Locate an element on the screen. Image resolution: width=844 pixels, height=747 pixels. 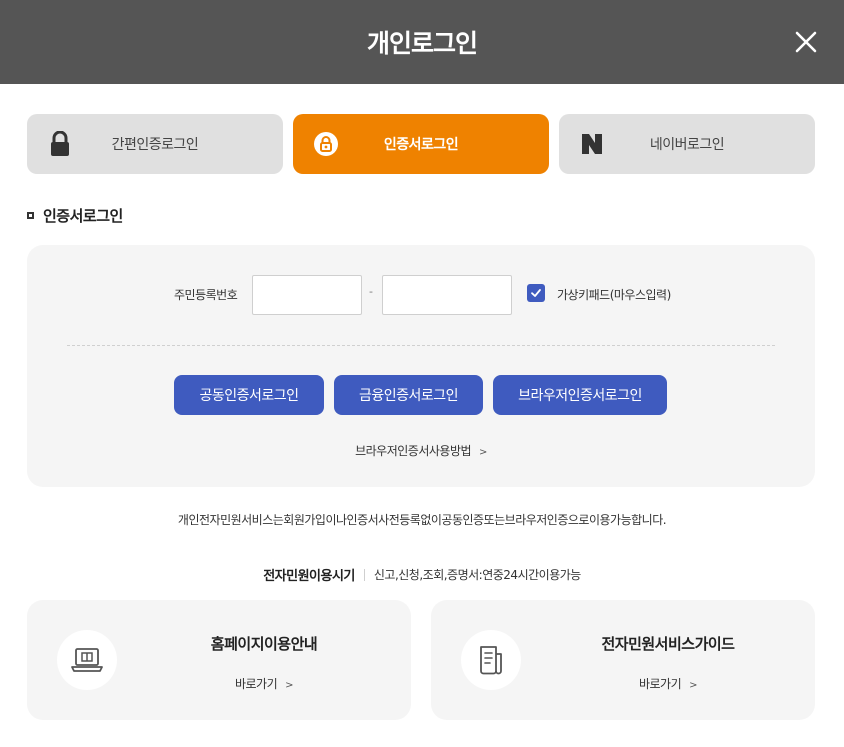
separator is located at coordinates (364, 574).